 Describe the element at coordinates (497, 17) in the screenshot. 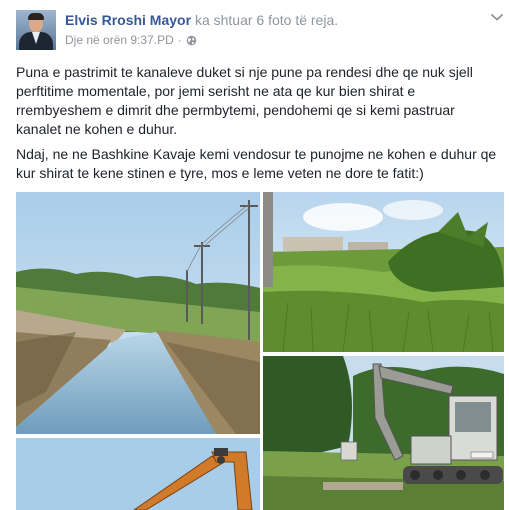

I see `chevron-down-icon` at that location.